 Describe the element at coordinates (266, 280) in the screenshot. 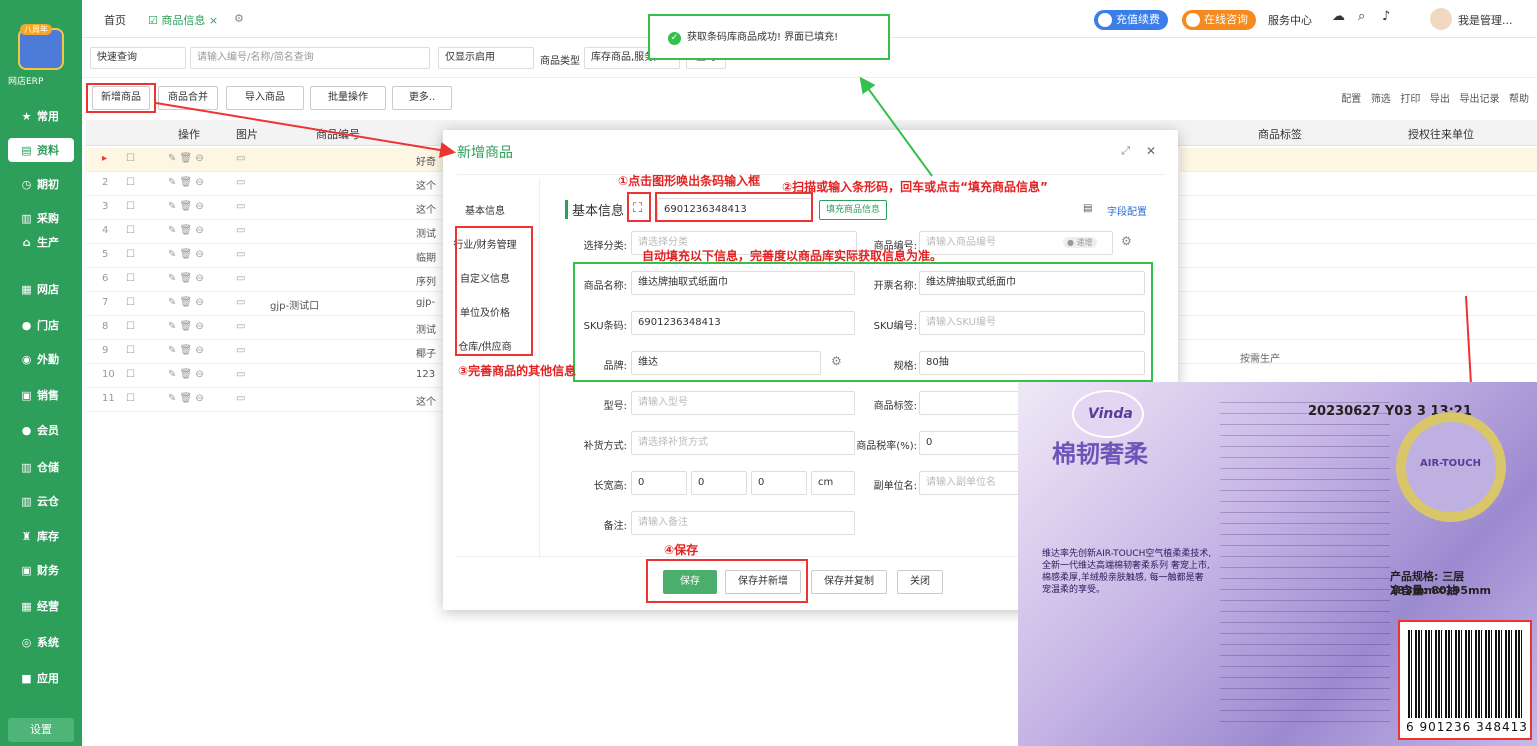

I see `table-row: 6 ☐ ✎ 🗑 ⊖ ▭ 序列` at that location.